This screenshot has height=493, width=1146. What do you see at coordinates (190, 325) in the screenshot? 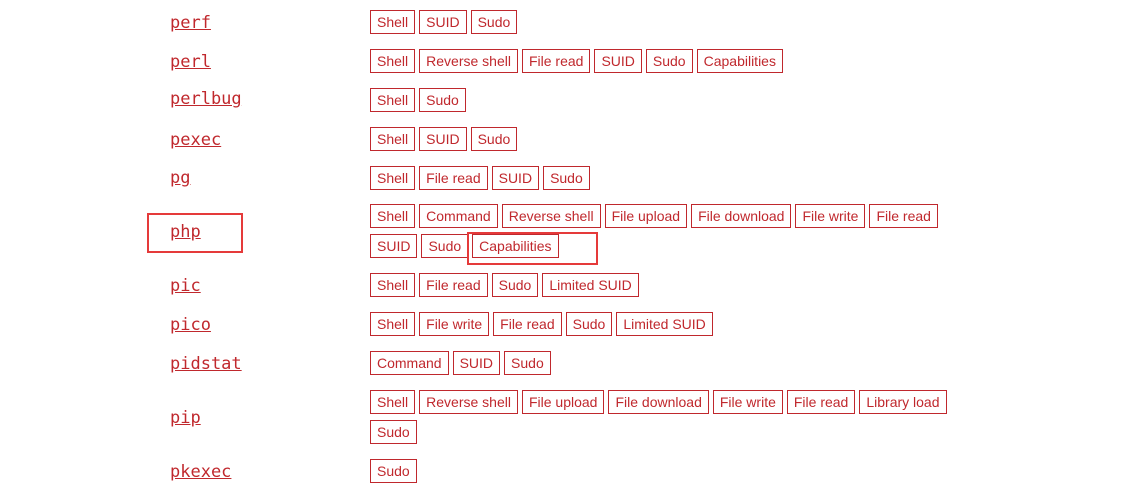
I see `binary-link-pico: pico` at bounding box center [190, 325].